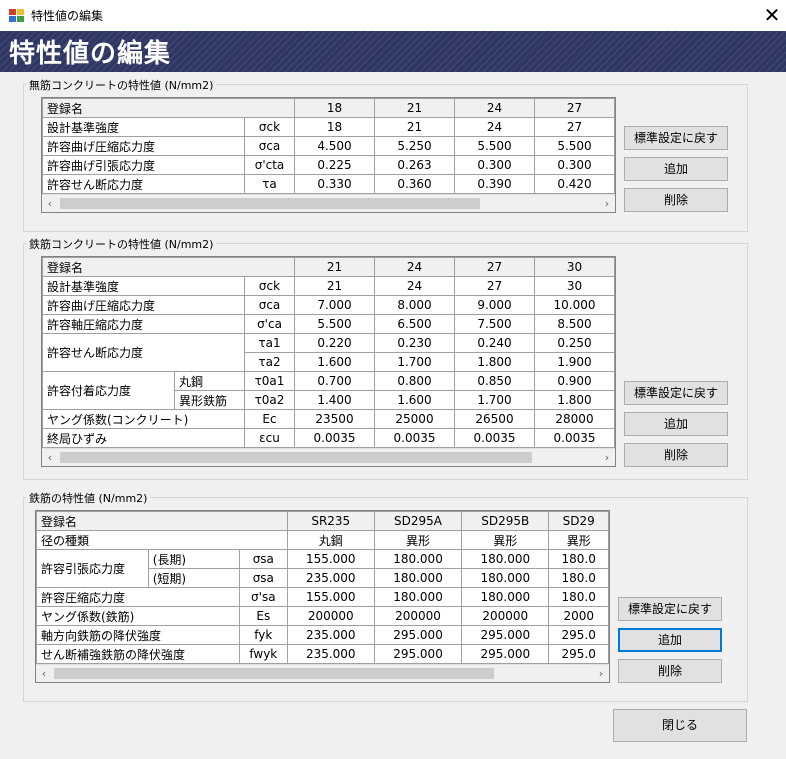 Image resolution: width=786 pixels, height=759 pixels. I want to click on value-cell: 0.700, so click(334, 381).